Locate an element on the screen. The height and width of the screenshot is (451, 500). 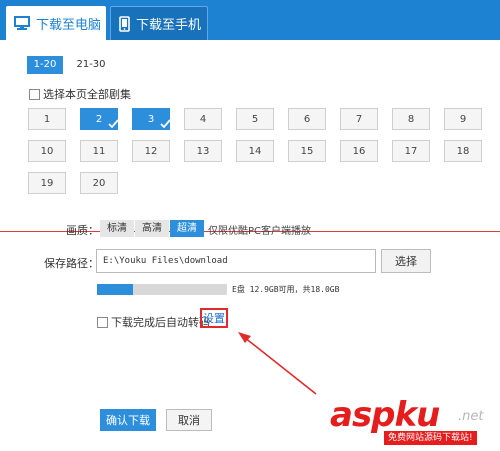
watermark-logo: aspku is located at coordinates (385, 415).